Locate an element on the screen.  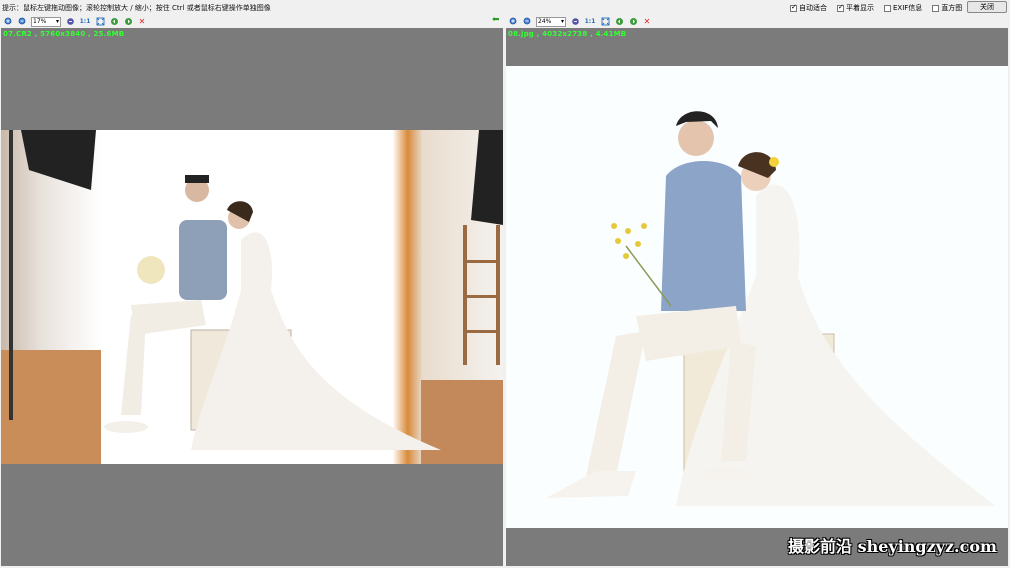
zoom-value: 24% is located at coordinates (545, 21).